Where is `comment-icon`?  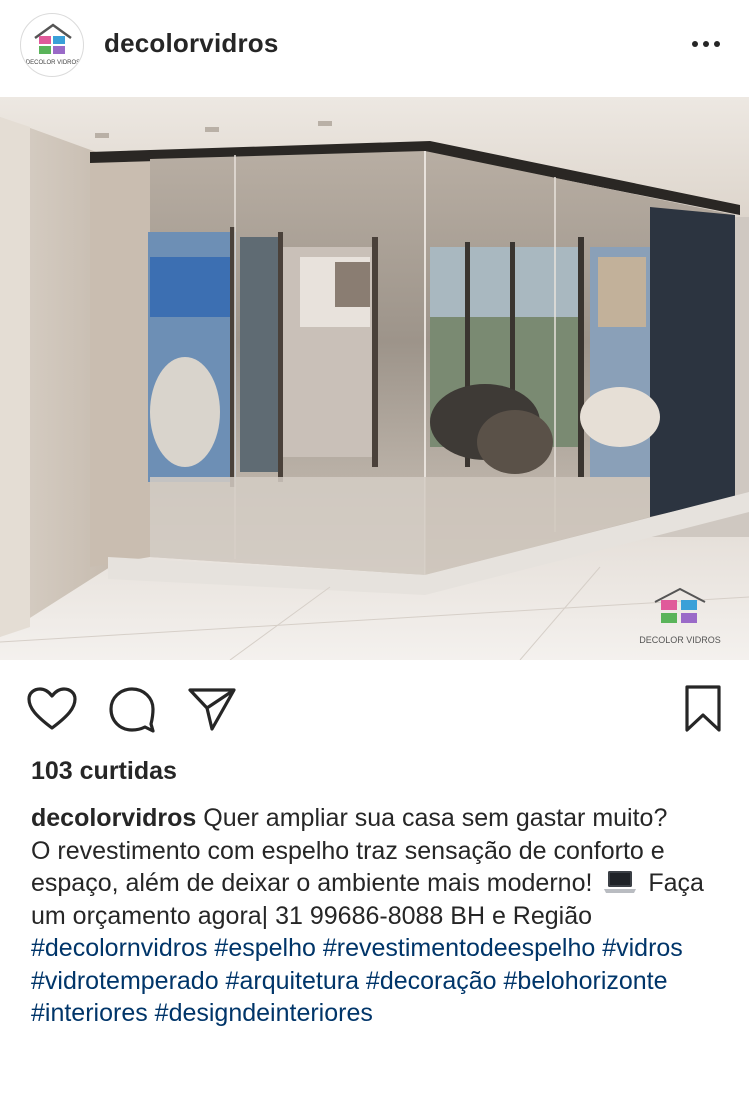 comment-icon is located at coordinates (132, 710).